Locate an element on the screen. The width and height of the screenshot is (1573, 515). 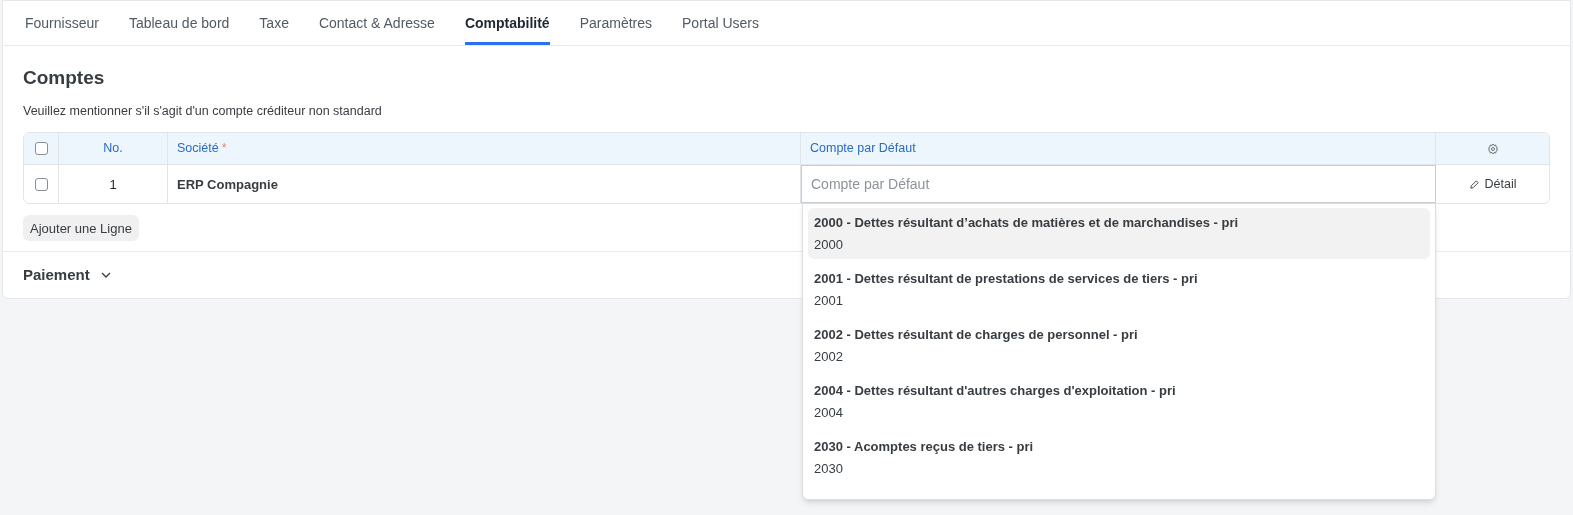
tab: Fournisseur is located at coordinates (62, 22).